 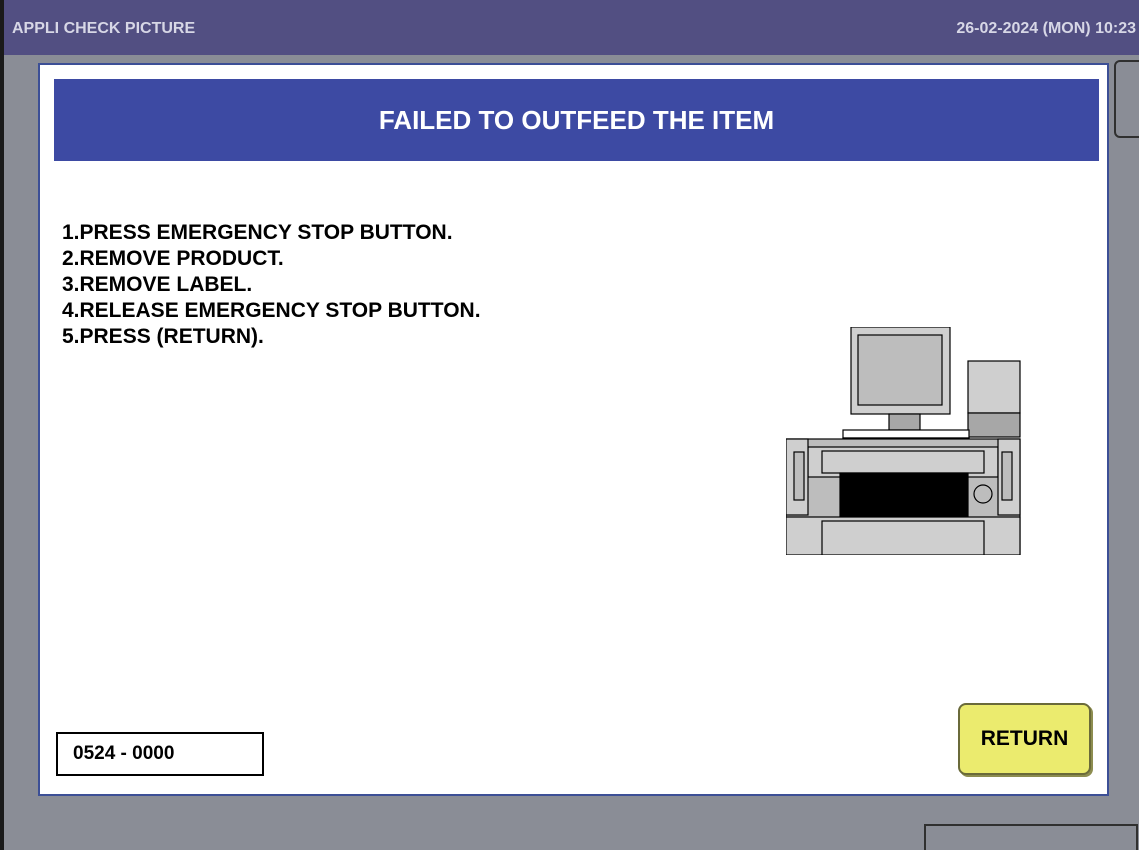 I want to click on instruction-step-3: 3.REMOVE LABEL., so click(x=157, y=284).